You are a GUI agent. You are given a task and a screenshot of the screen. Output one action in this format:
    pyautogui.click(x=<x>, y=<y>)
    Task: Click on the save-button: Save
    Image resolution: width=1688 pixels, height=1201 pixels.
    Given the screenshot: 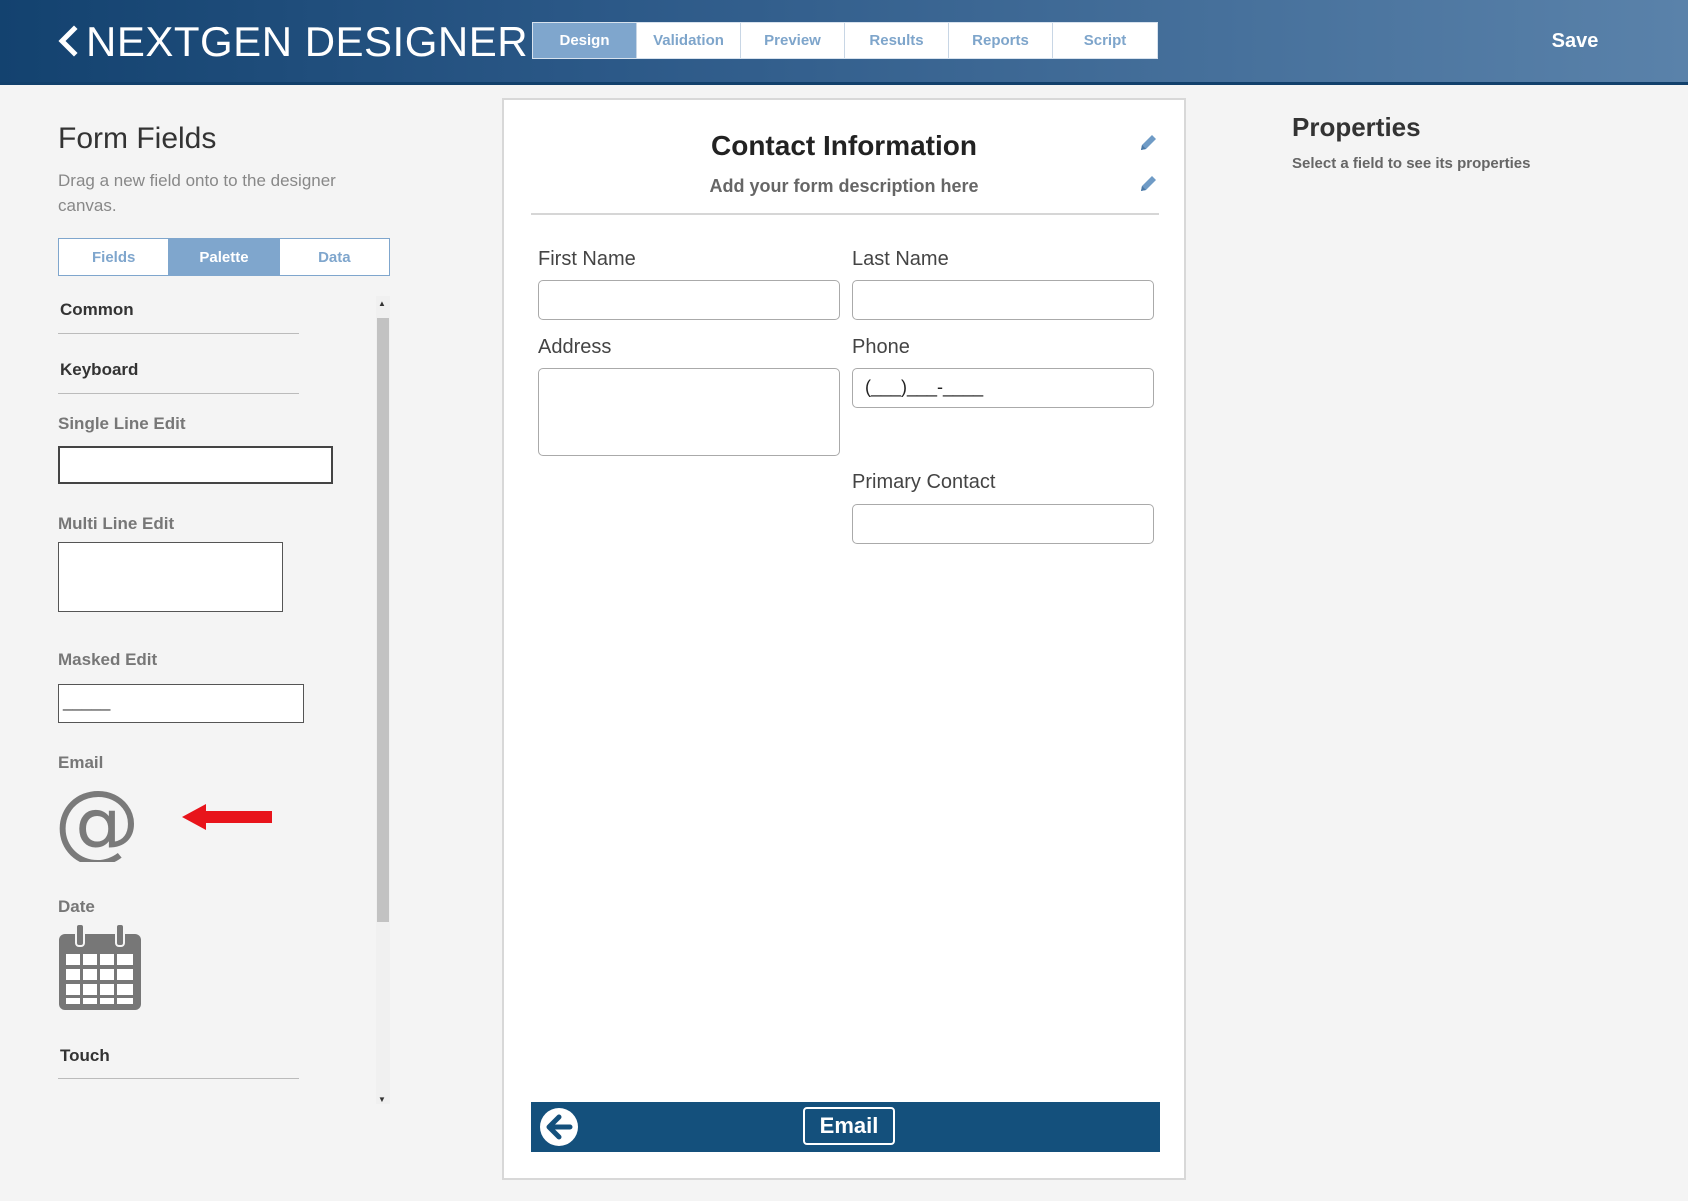 What is the action you would take?
    pyautogui.click(x=1575, y=41)
    